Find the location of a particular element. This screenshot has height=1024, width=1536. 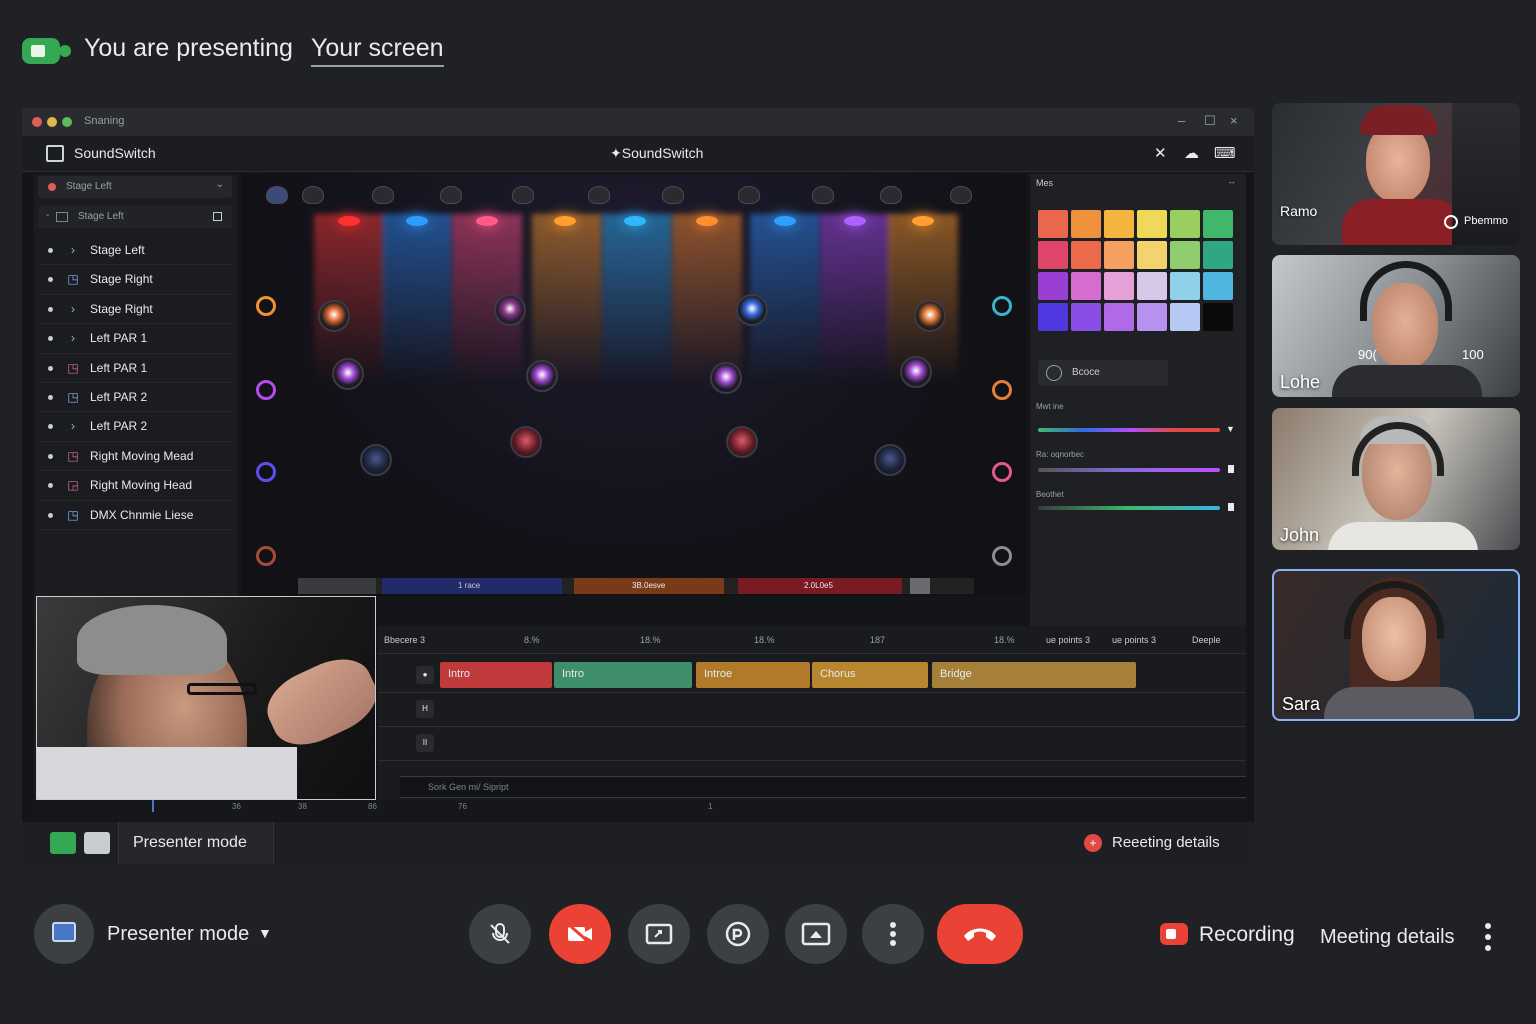

color-slider is located at coordinates (1129, 430).